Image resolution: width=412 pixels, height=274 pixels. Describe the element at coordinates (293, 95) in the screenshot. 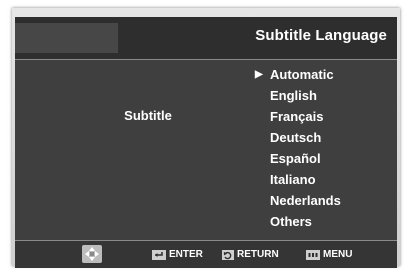

I see `option-label: English` at that location.